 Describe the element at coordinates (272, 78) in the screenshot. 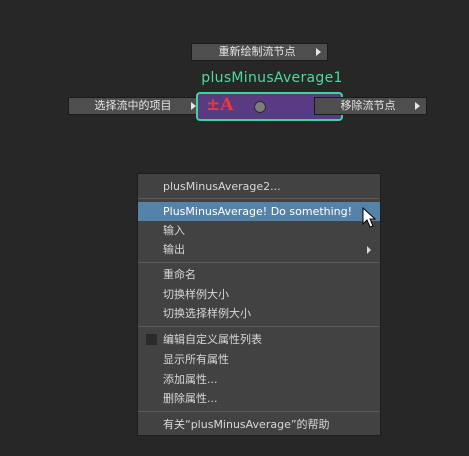

I see `node-title: plusMinusAverage1` at that location.